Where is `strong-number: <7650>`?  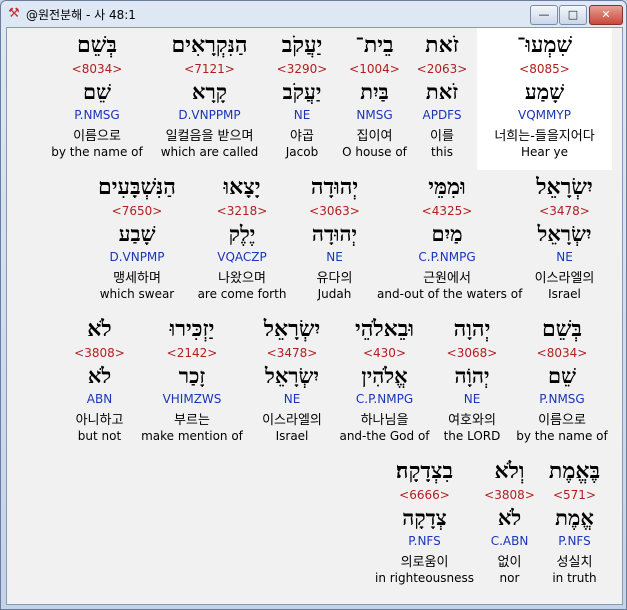 strong-number: <7650> is located at coordinates (137, 211).